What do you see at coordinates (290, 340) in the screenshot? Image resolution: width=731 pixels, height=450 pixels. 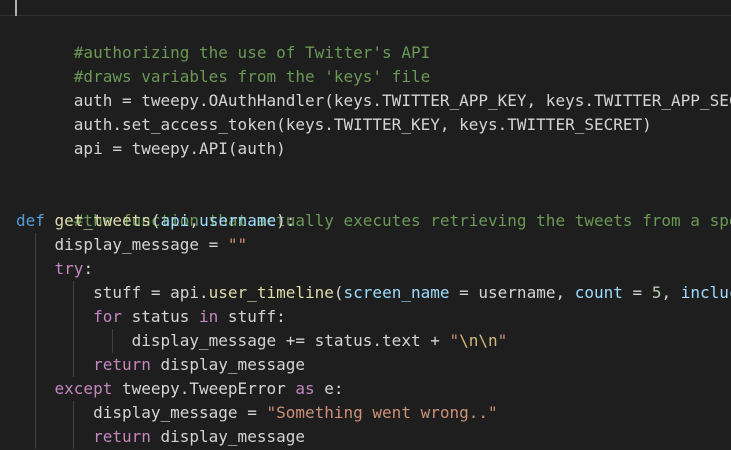 I see `code-text: display_message += status.text +` at bounding box center [290, 340].